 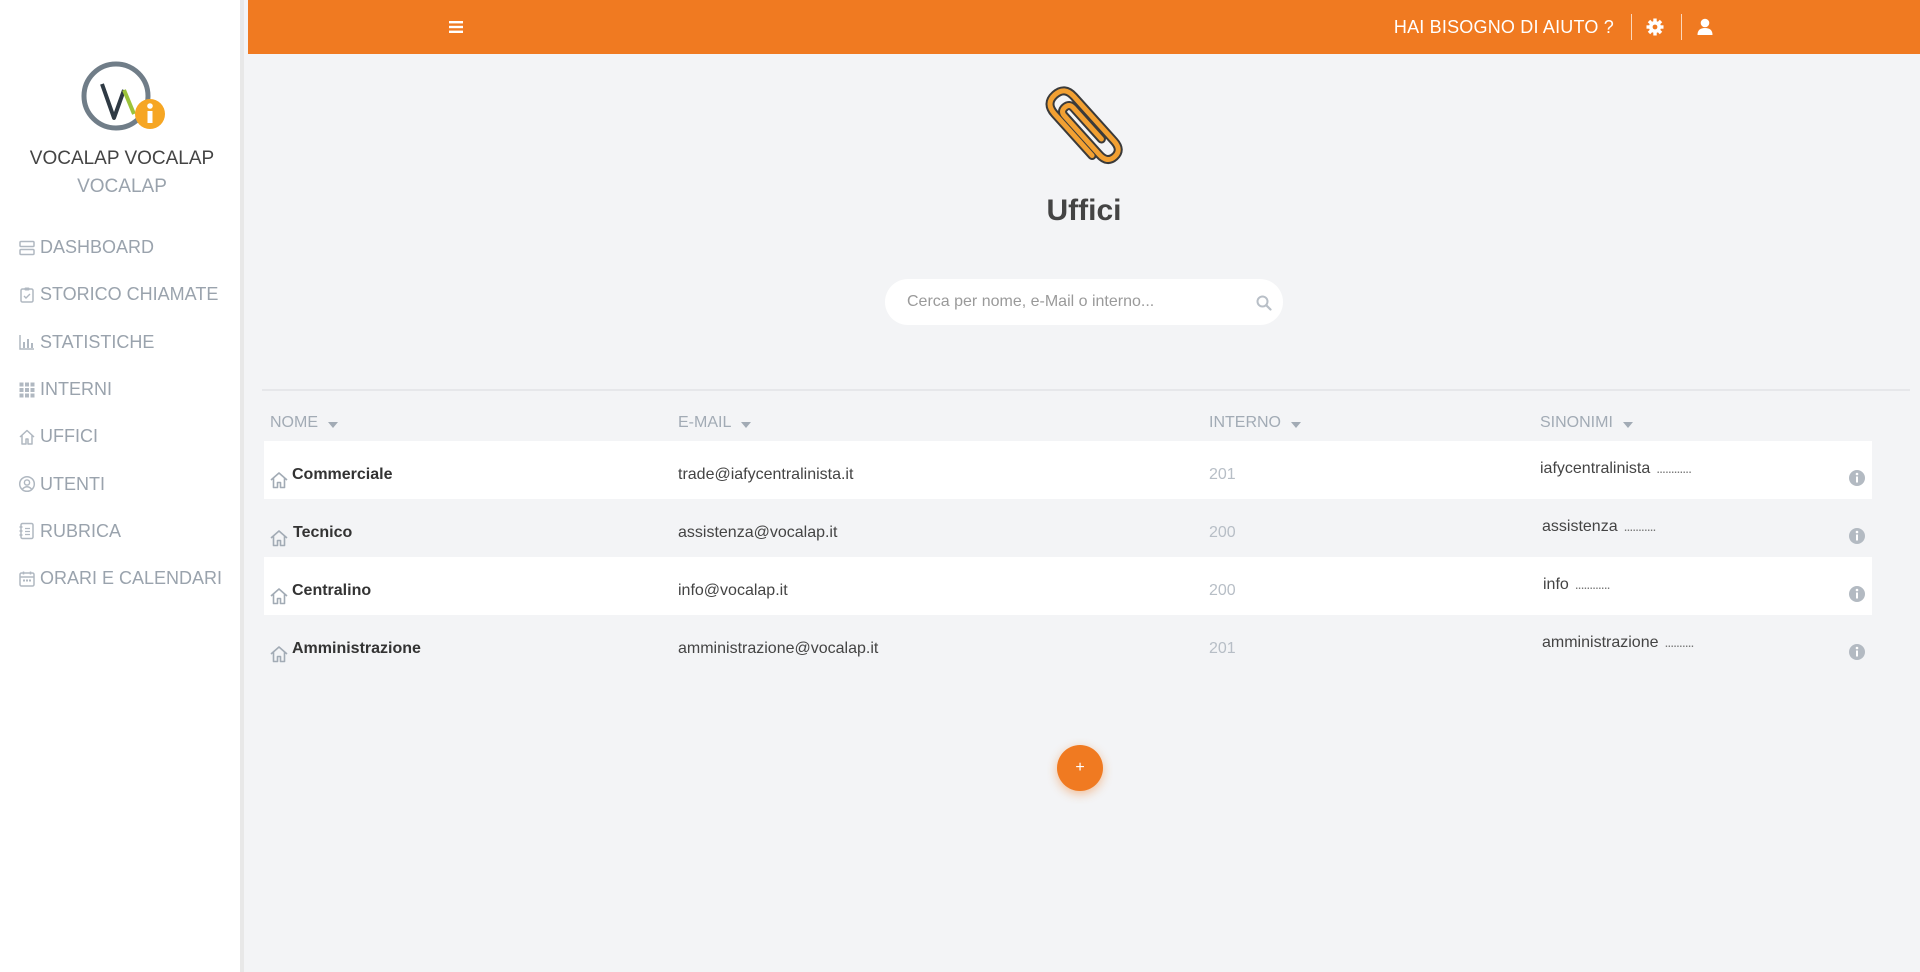 What do you see at coordinates (27, 390) in the screenshot?
I see `grid-icon` at bounding box center [27, 390].